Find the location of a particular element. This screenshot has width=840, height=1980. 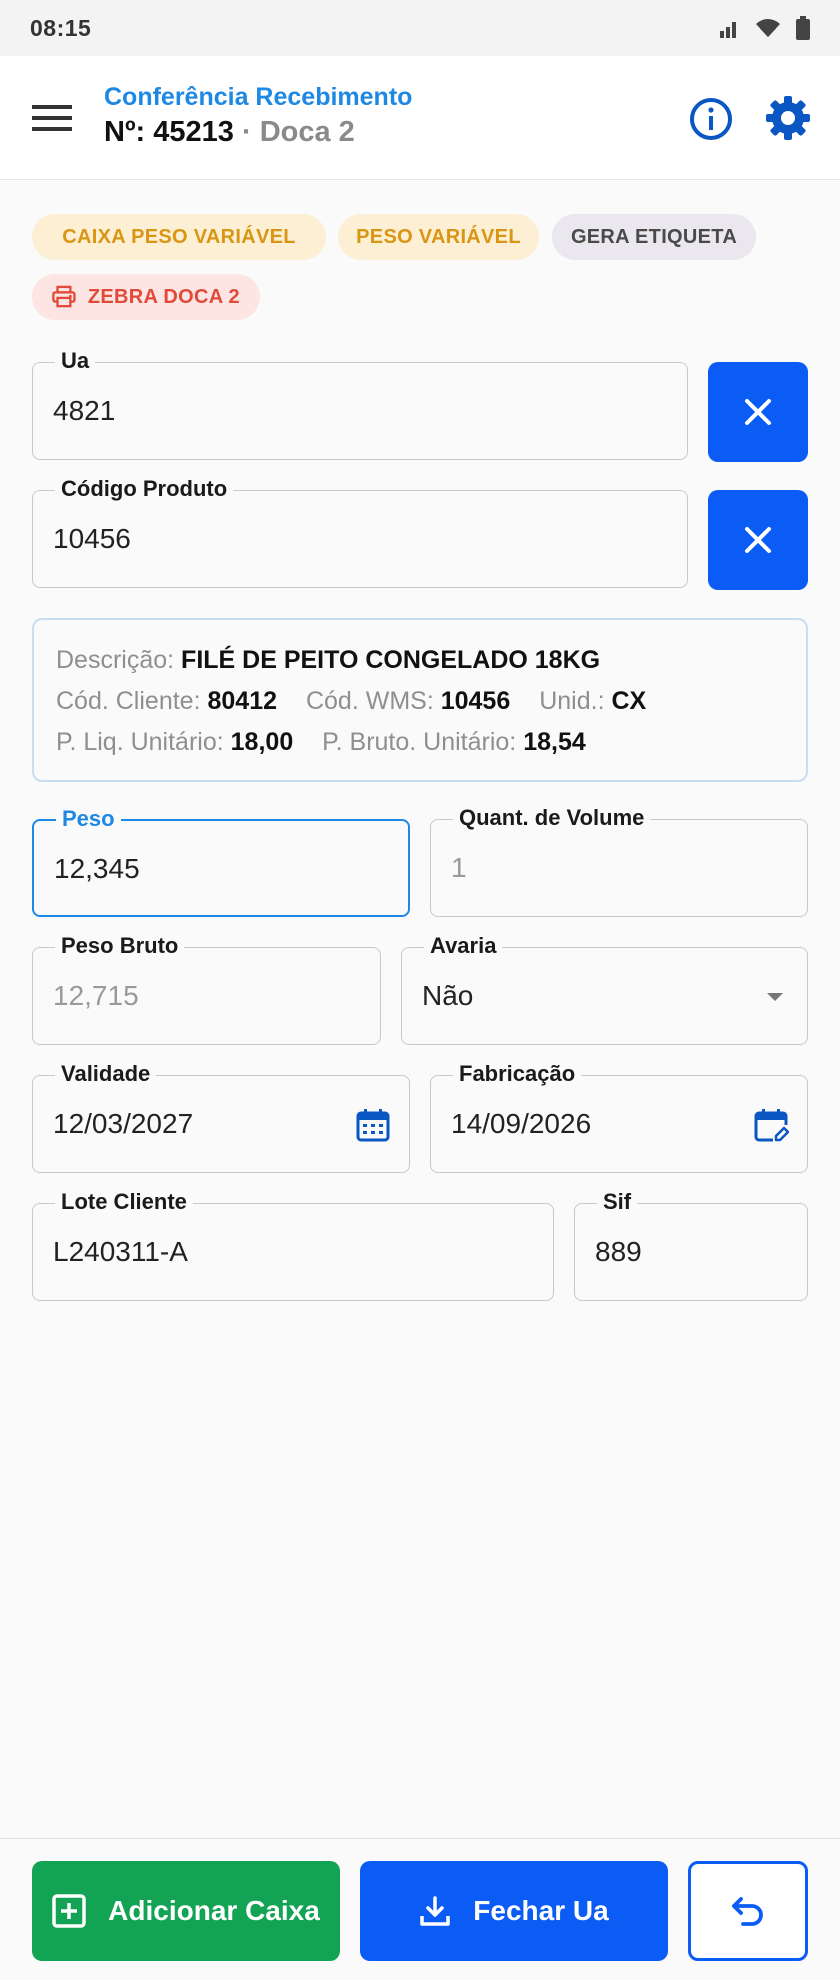

volume-quantity-placeholder: 1 is located at coordinates (459, 867).